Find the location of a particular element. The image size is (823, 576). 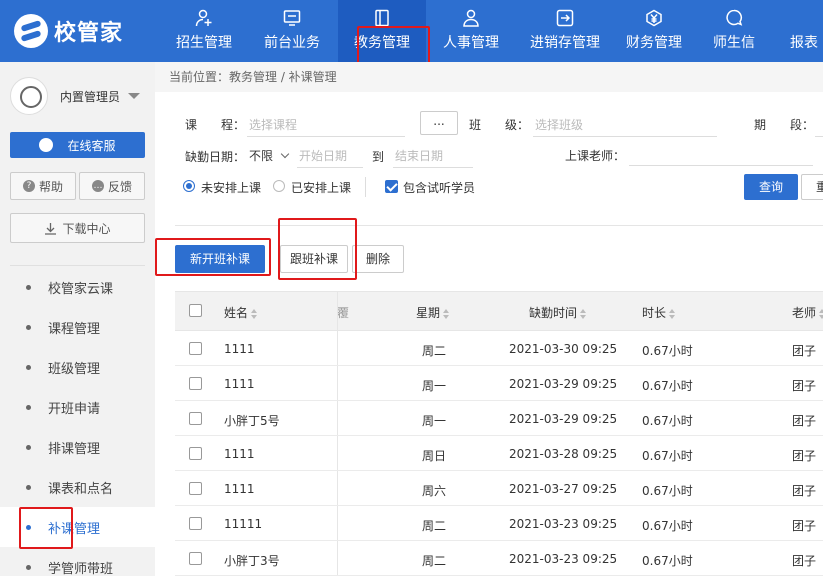

logo-icon is located at coordinates (31, 31).